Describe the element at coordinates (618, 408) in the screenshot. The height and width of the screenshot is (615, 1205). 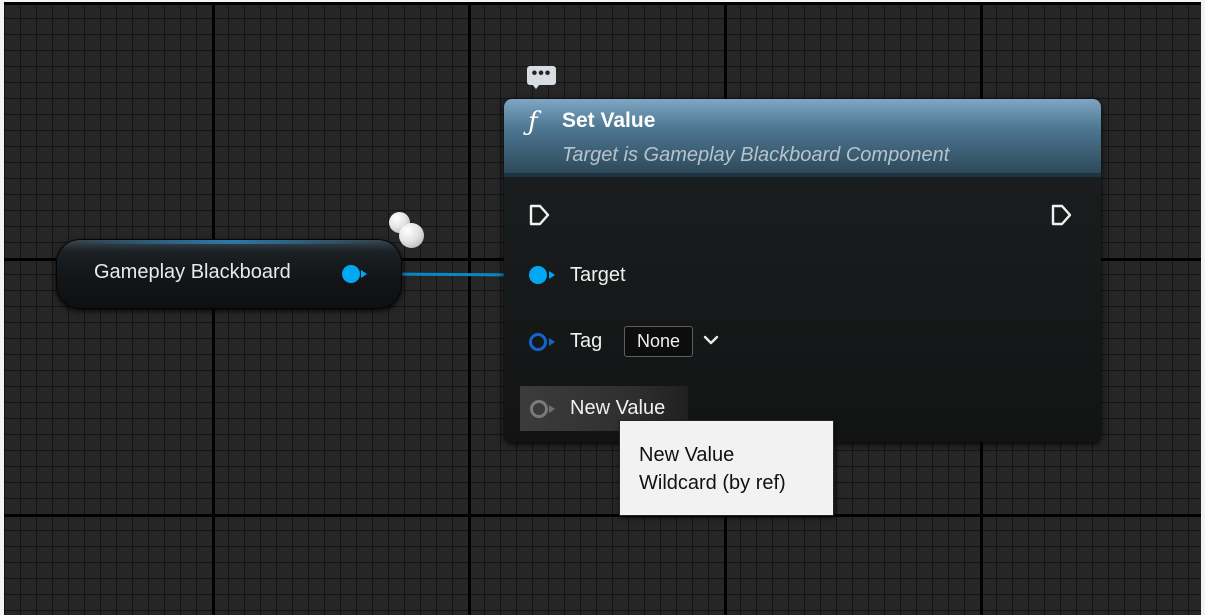
I see `new-value-pin-label: New Value` at that location.